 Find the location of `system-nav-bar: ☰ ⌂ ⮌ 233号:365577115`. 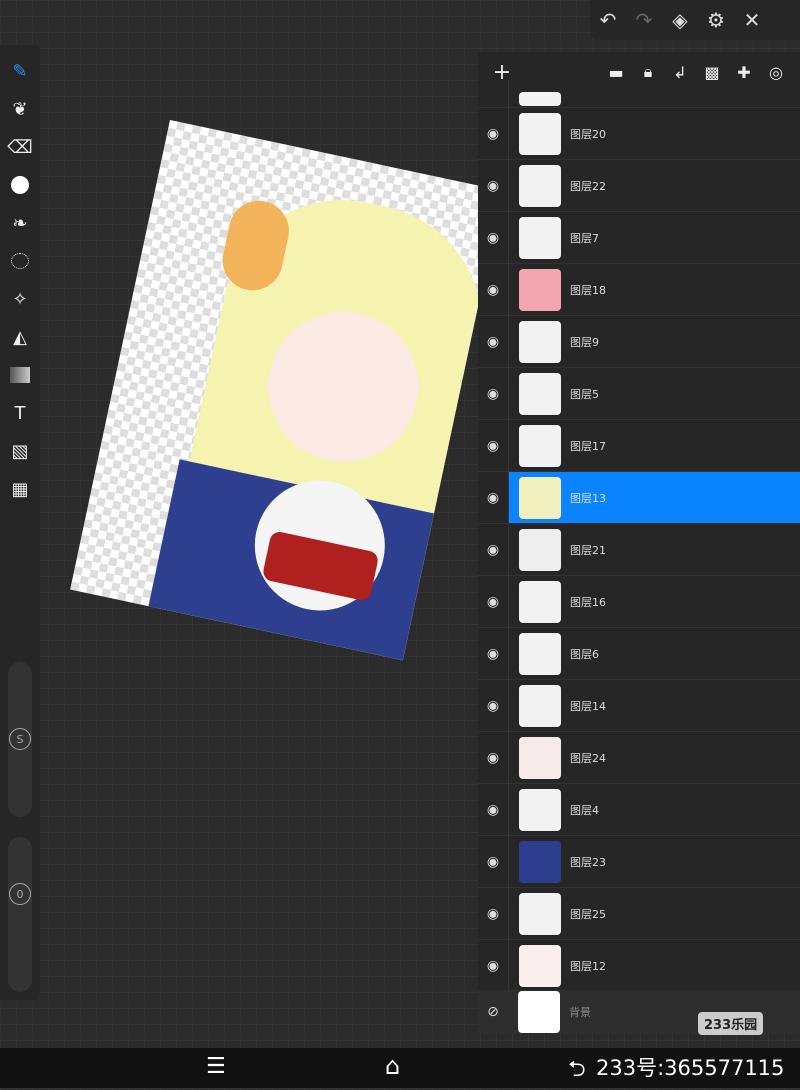

system-nav-bar: ☰ ⌂ ⮌ 233号:365577115 is located at coordinates (400, 1068).